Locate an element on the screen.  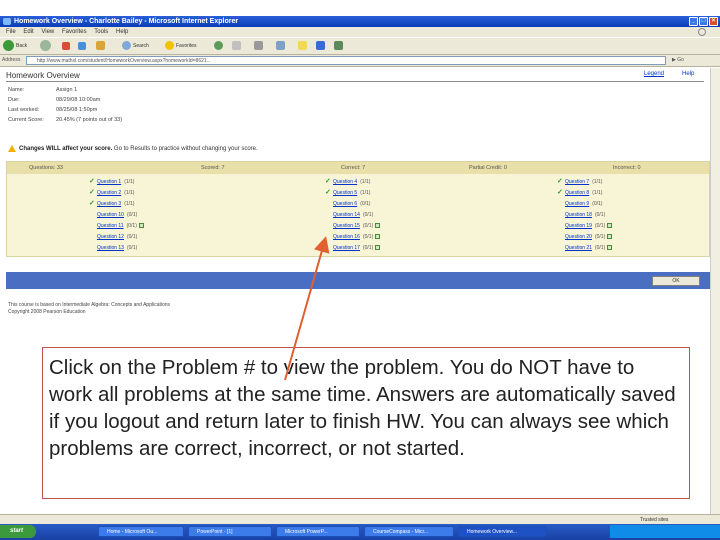
question-row: Question 17 (0/1) is located at coordinates (353, 248).